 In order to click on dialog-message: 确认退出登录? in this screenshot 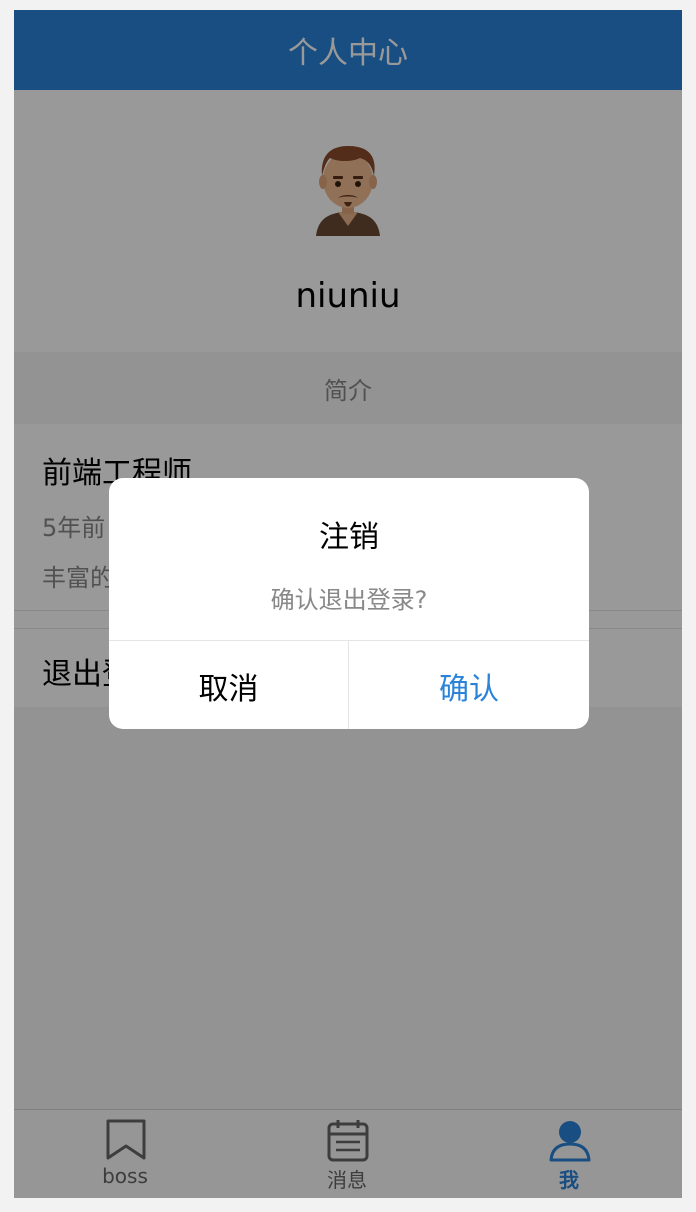, I will do `click(349, 600)`.